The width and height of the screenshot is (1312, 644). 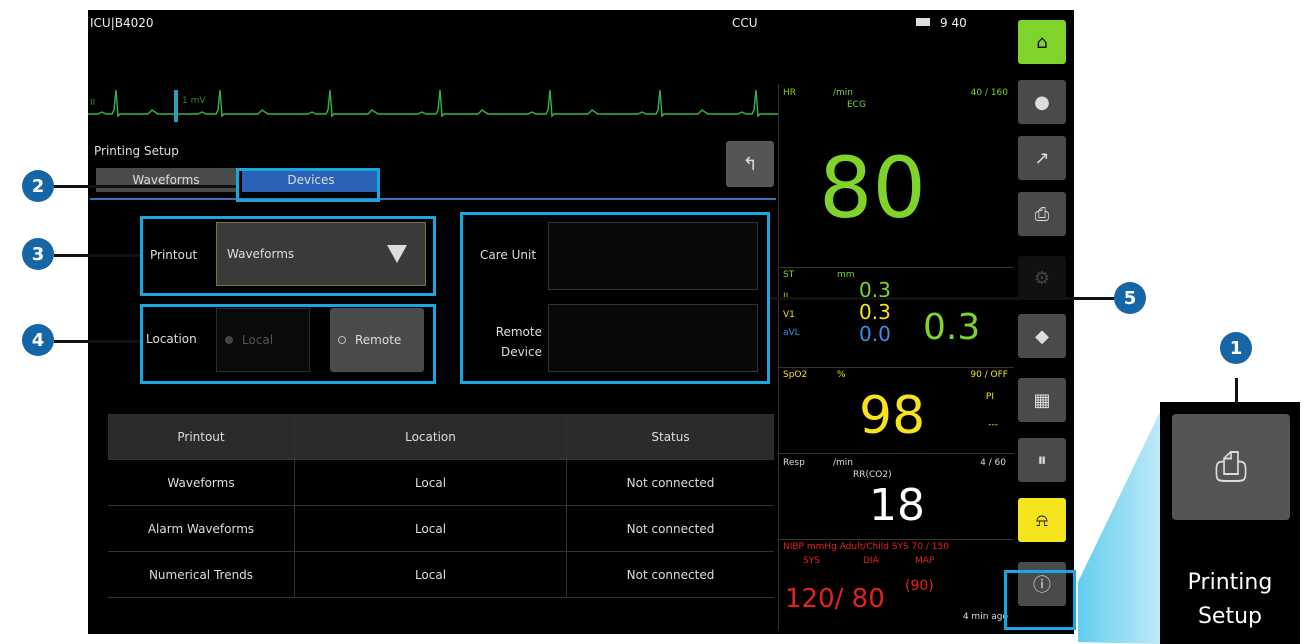 I want to click on ecg-lead-label: II, so click(x=93, y=103).